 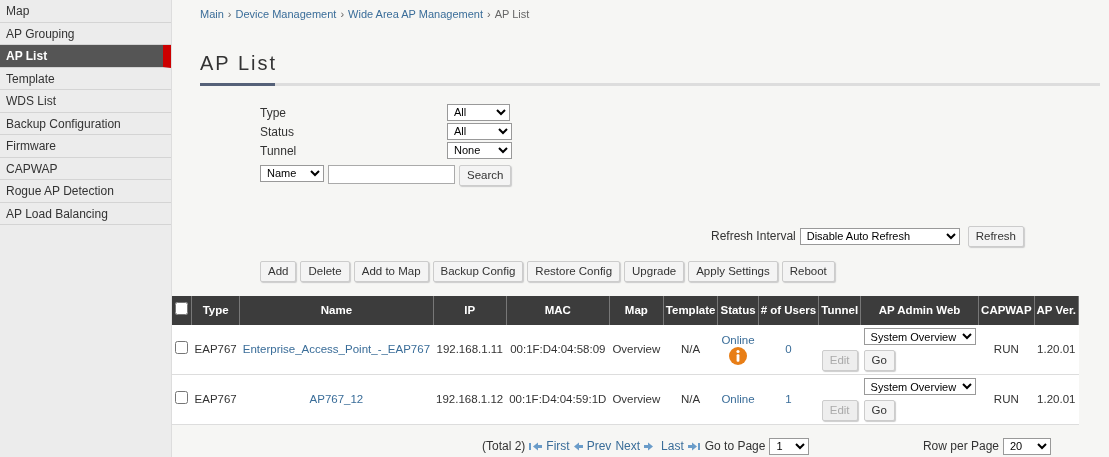 What do you see at coordinates (649, 446) in the screenshot?
I see `next-page-icon` at bounding box center [649, 446].